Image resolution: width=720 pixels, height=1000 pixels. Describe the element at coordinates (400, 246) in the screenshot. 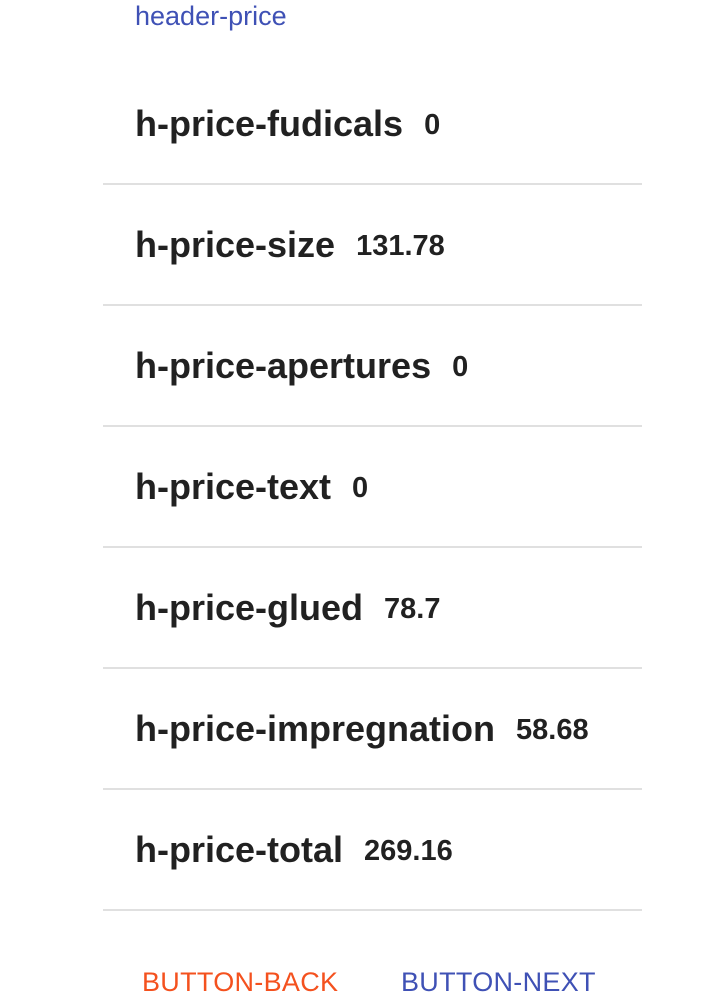

I see `price-value: 131.78` at that location.